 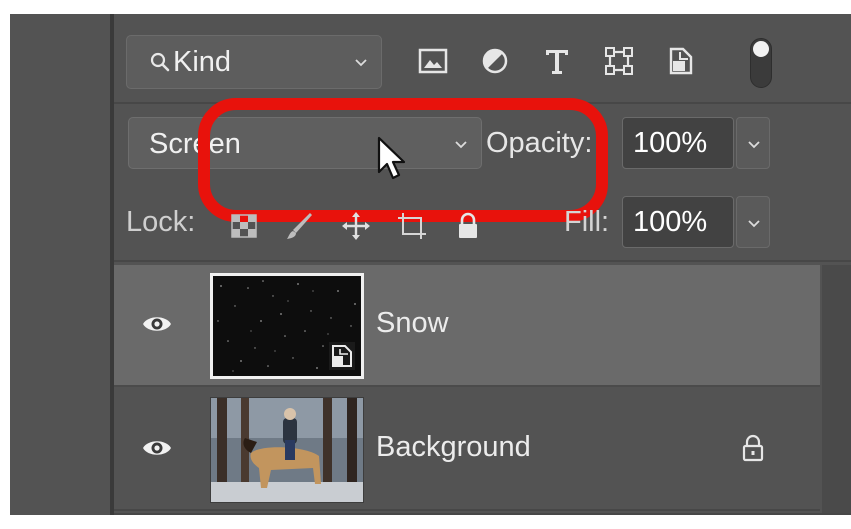 I want to click on adjustment-filter-icon, so click(x=495, y=61).